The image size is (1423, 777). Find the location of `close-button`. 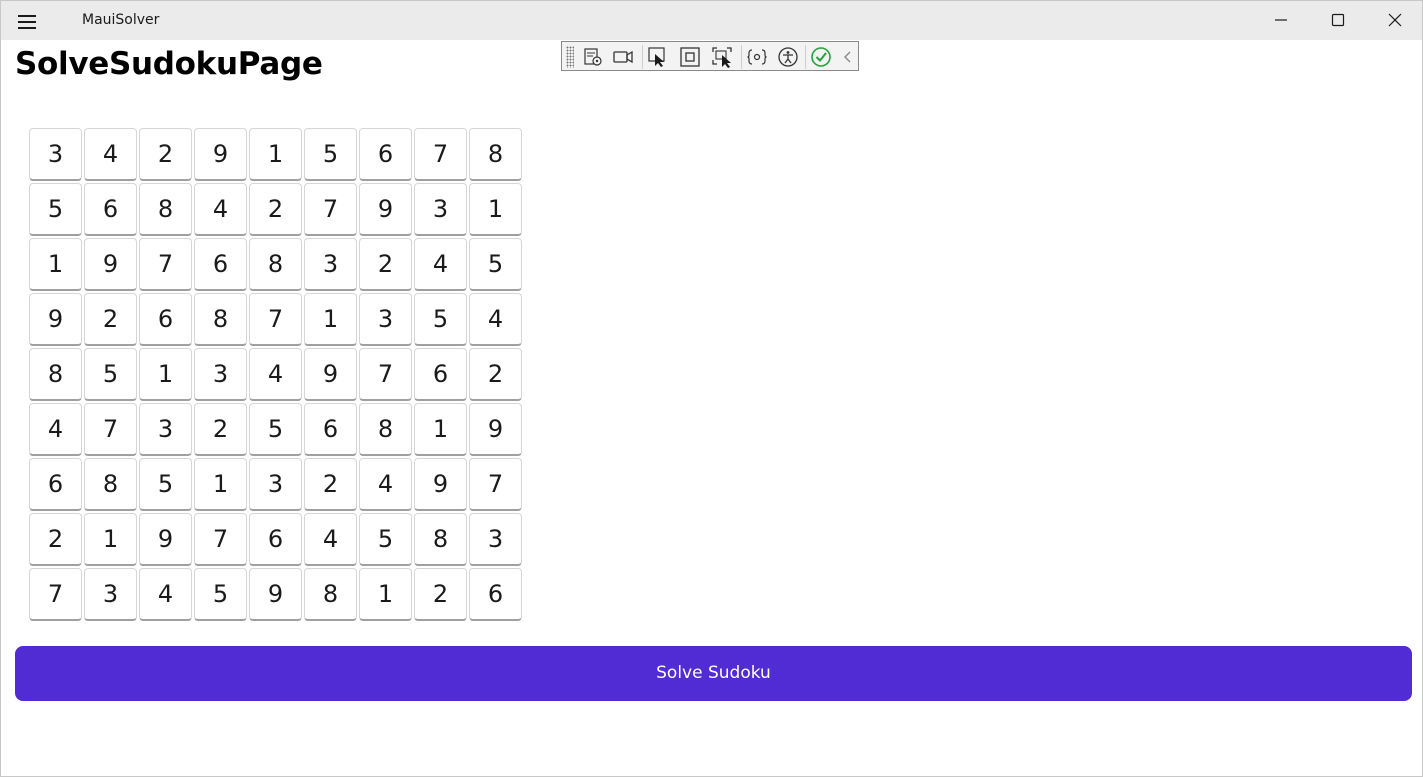

close-button is located at coordinates (1395, 20).